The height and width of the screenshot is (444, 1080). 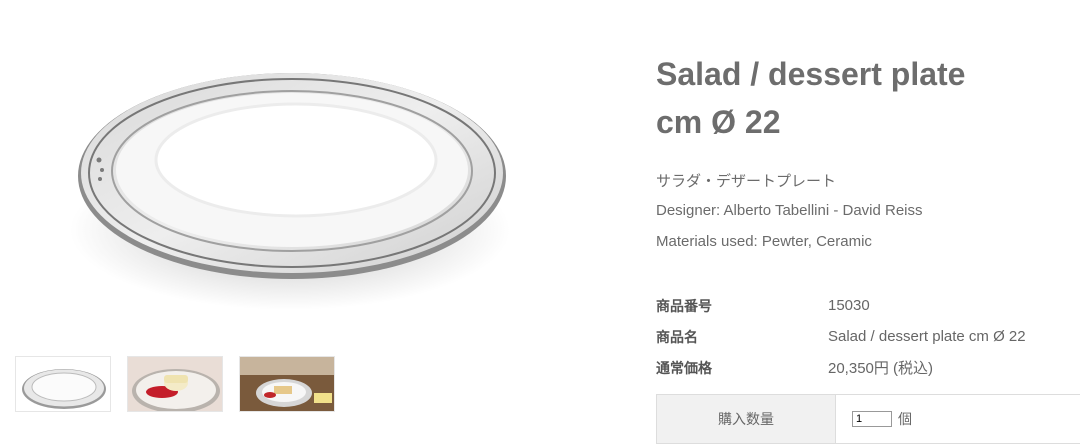 What do you see at coordinates (677, 337) in the screenshot?
I see `spec-key: 商品名` at bounding box center [677, 337].